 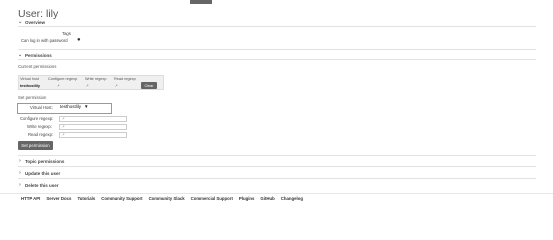 What do you see at coordinates (149, 85) in the screenshot?
I see `clear-permission-button: Clear` at bounding box center [149, 85].